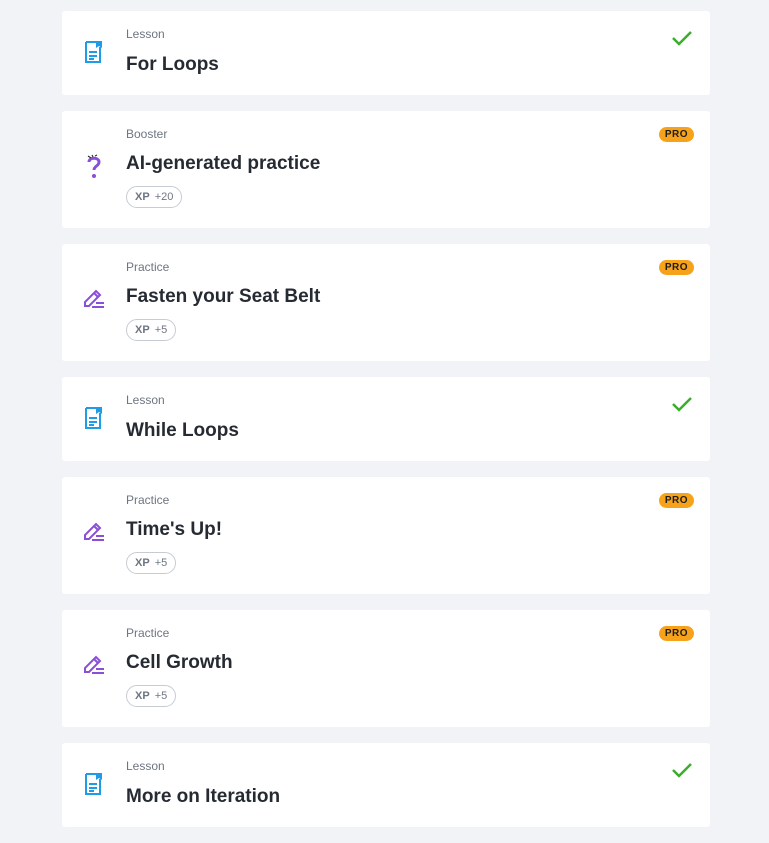 The image size is (769, 843). I want to click on xp-badge: XP +20, so click(154, 197).